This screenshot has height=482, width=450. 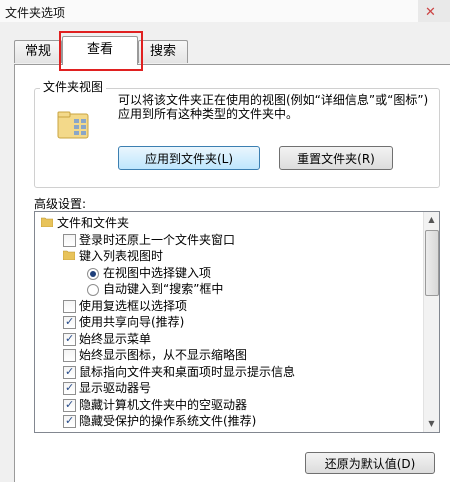 What do you see at coordinates (189, 158) in the screenshot?
I see `apply-to-folders-button: 应用到文件夹(L)` at bounding box center [189, 158].